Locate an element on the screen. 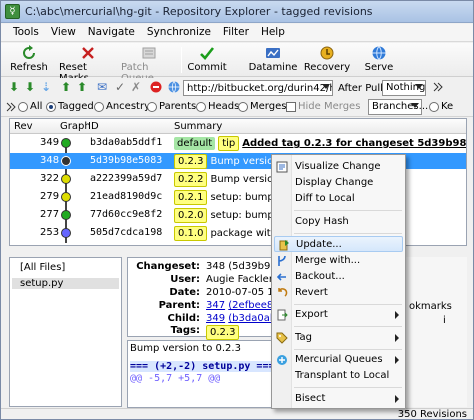 Image resolution: width=474 pixels, height=420 pixels. commit-button: Commit is located at coordinates (207, 60).